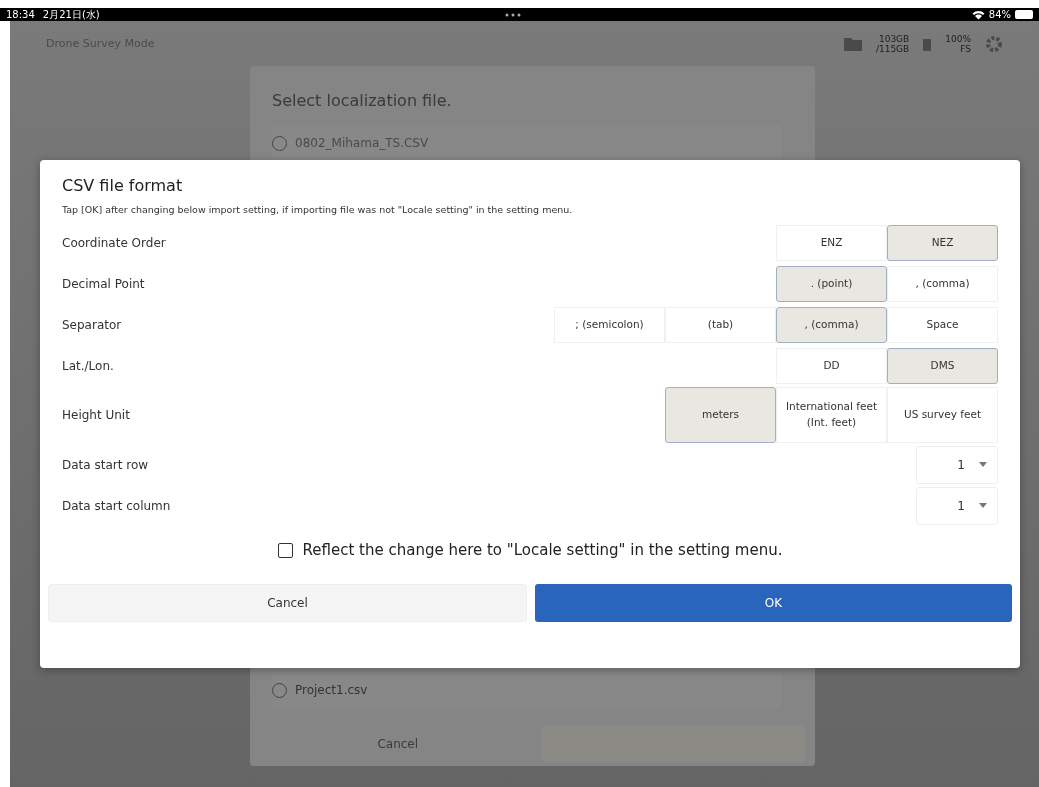 The height and width of the screenshot is (787, 1039). What do you see at coordinates (852, 43) in the screenshot?
I see `folder-icon` at bounding box center [852, 43].